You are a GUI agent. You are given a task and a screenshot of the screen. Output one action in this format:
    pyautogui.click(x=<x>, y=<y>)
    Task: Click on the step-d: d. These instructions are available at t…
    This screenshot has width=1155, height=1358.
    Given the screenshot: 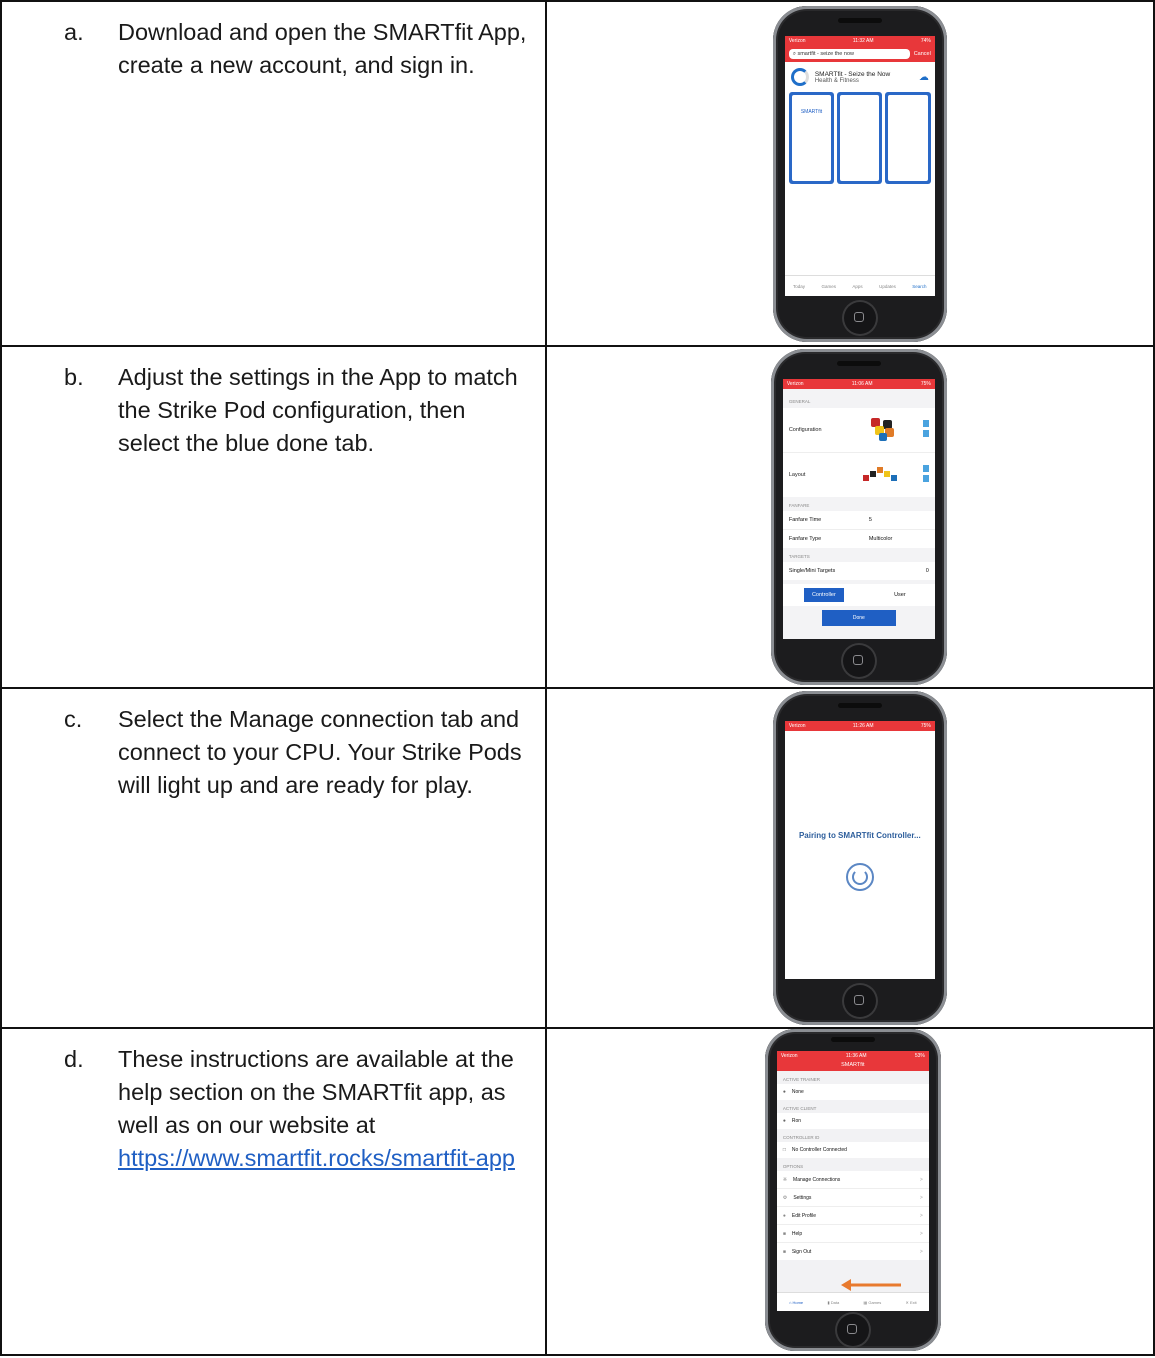 What is the action you would take?
    pyautogui.click(x=273, y=1102)
    